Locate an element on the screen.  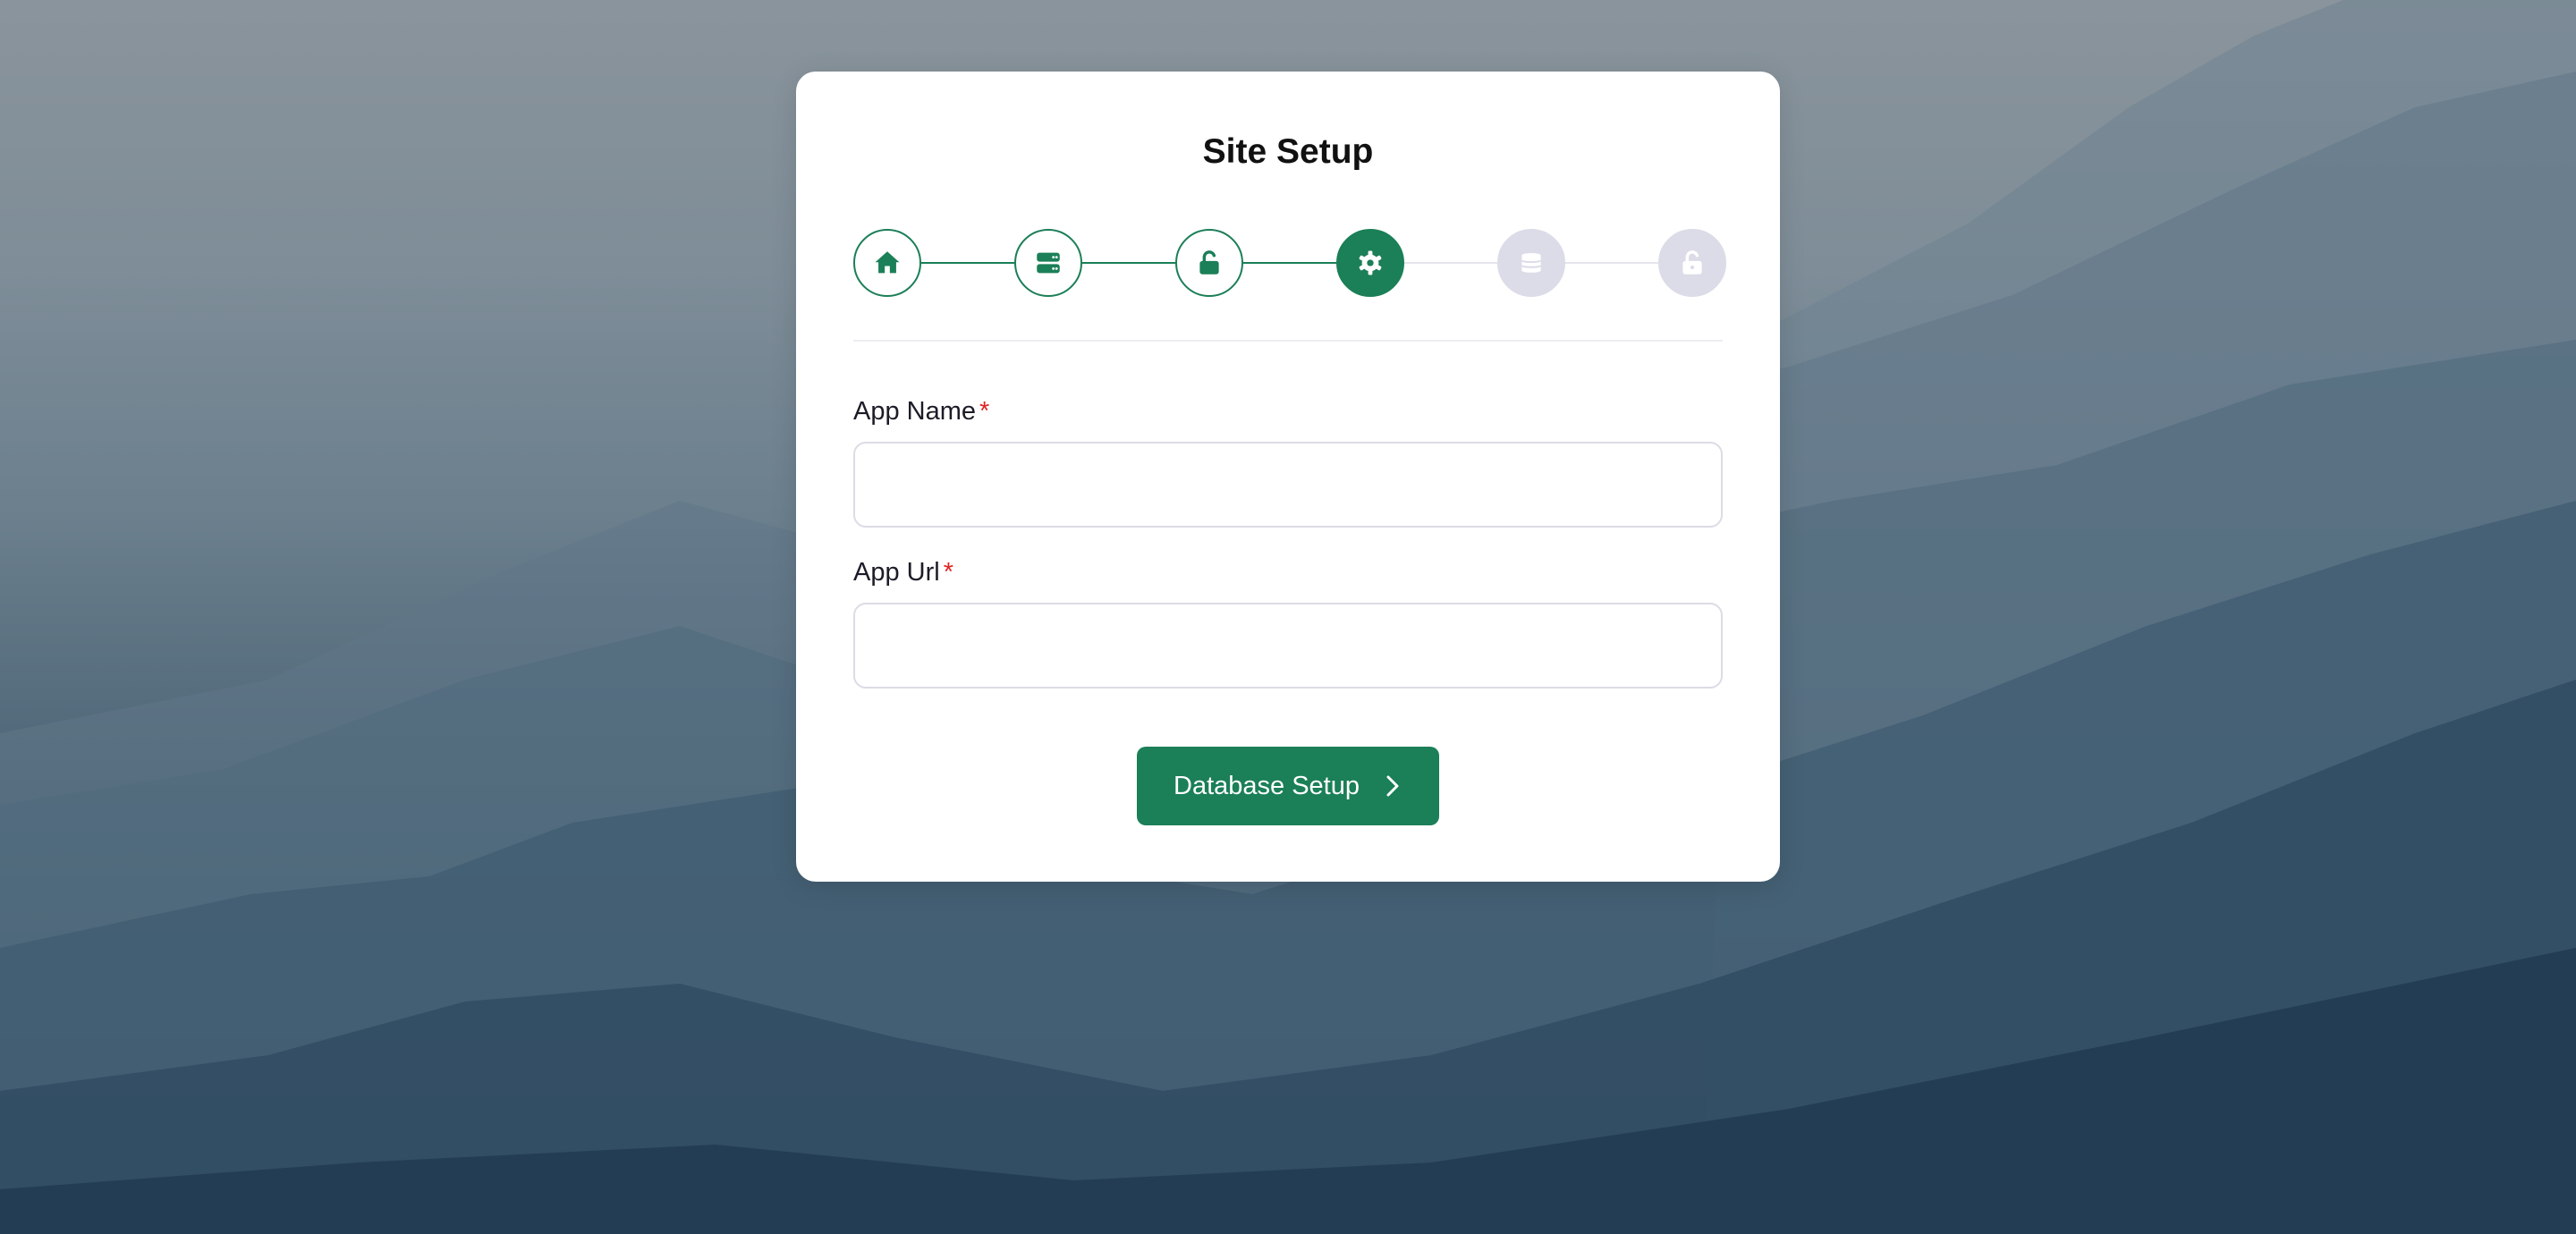
home-icon is located at coordinates (887, 262).